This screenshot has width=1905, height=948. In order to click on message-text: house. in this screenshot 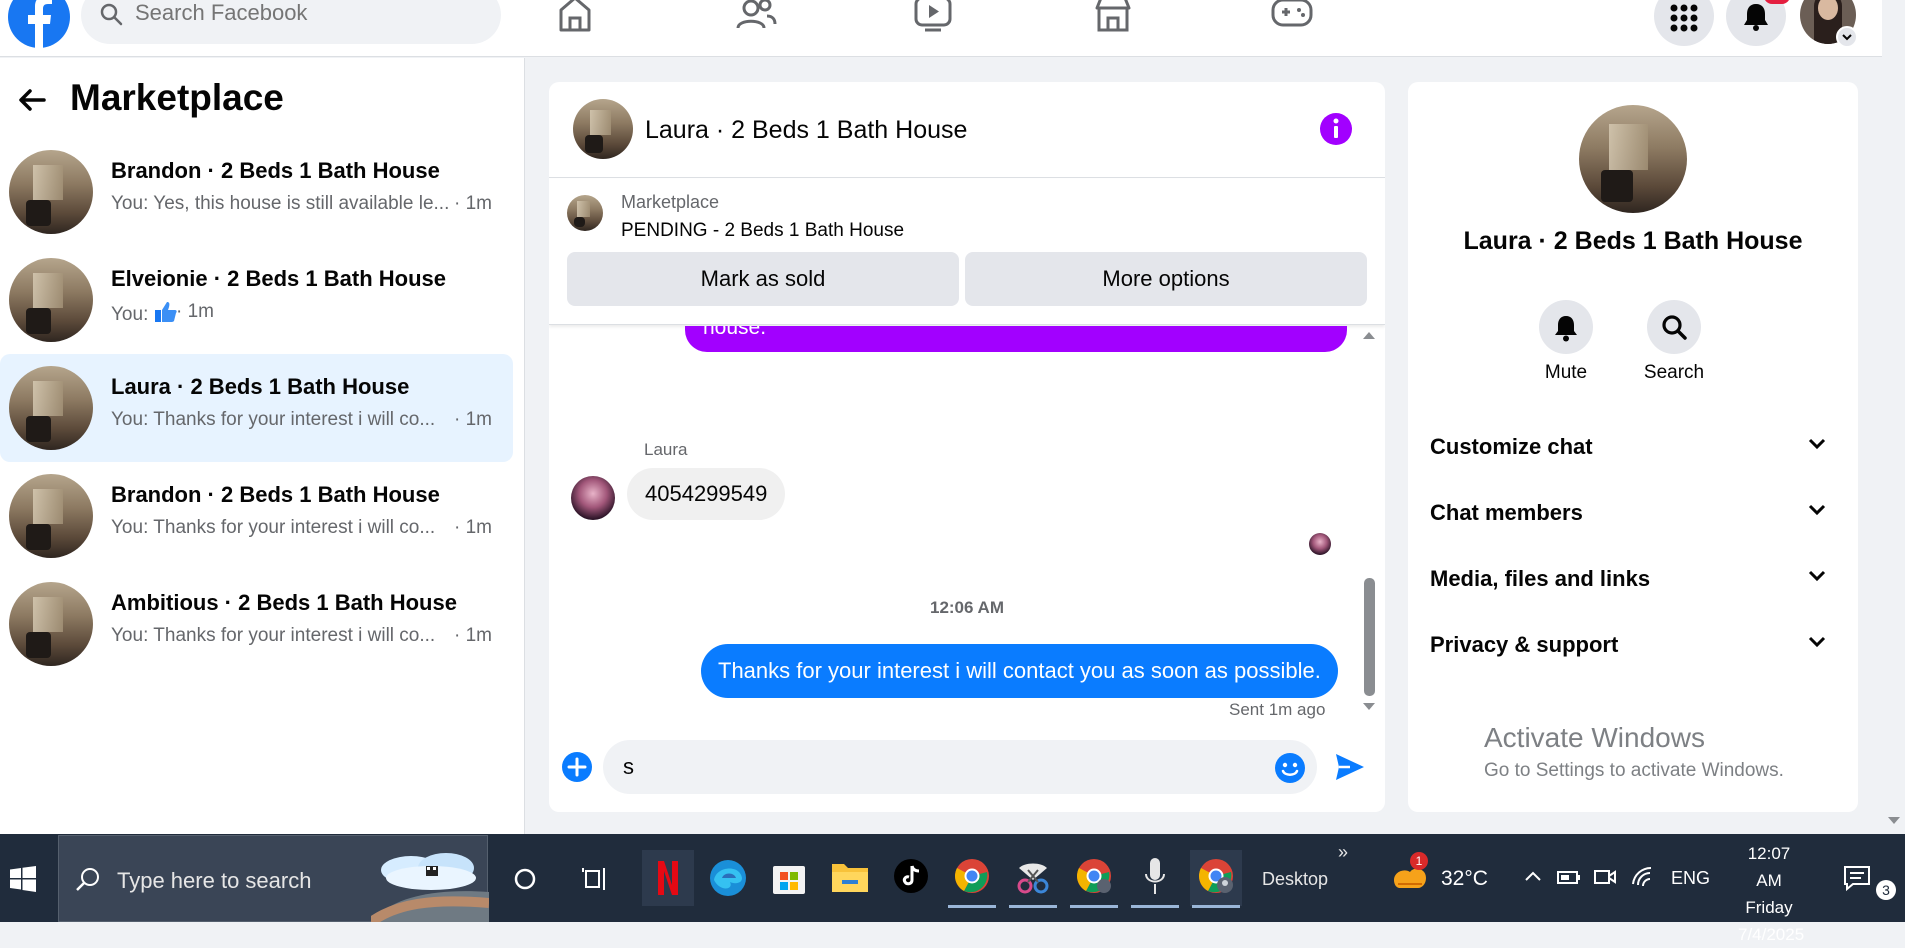, I will do `click(735, 332)`.